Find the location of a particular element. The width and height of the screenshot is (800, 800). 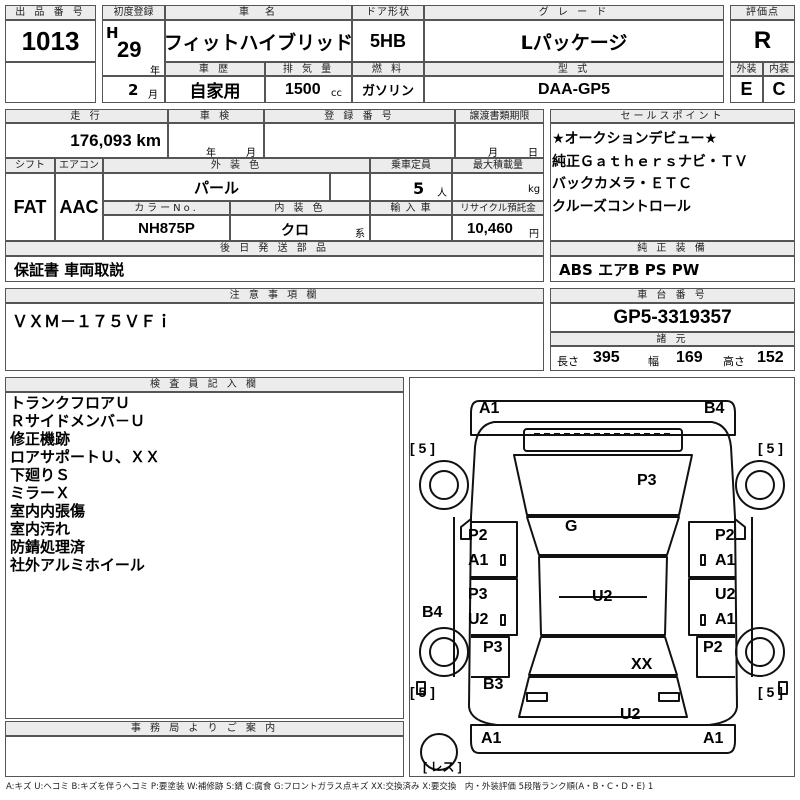

reg-no-label: 登 録 番 号 is located at coordinates (359, 116).